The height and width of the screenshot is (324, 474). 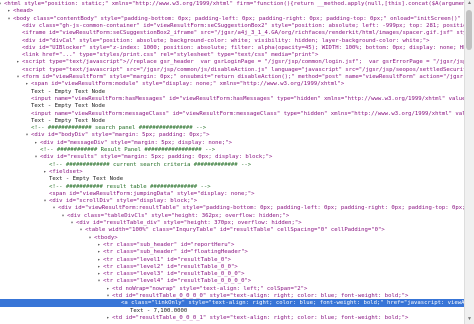 What do you see at coordinates (469, 30) in the screenshot?
I see `scroll-thumb` at bounding box center [469, 30].